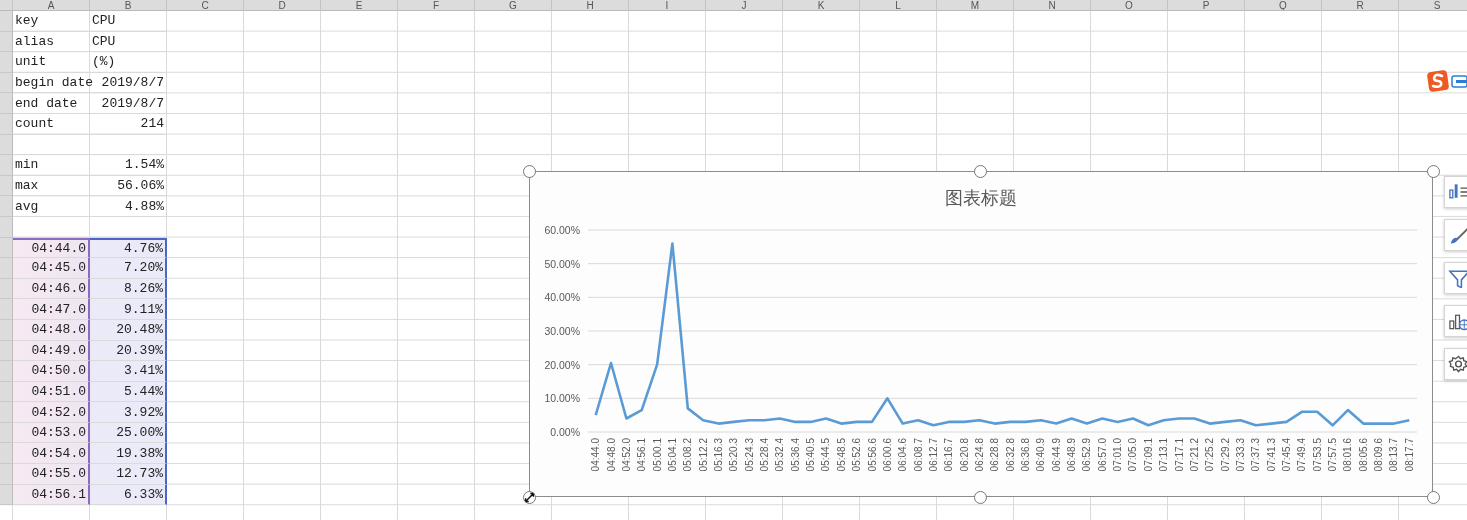 This screenshot has height=520, width=1467. I want to click on y-axis-label: 20.00%, so click(561, 364).